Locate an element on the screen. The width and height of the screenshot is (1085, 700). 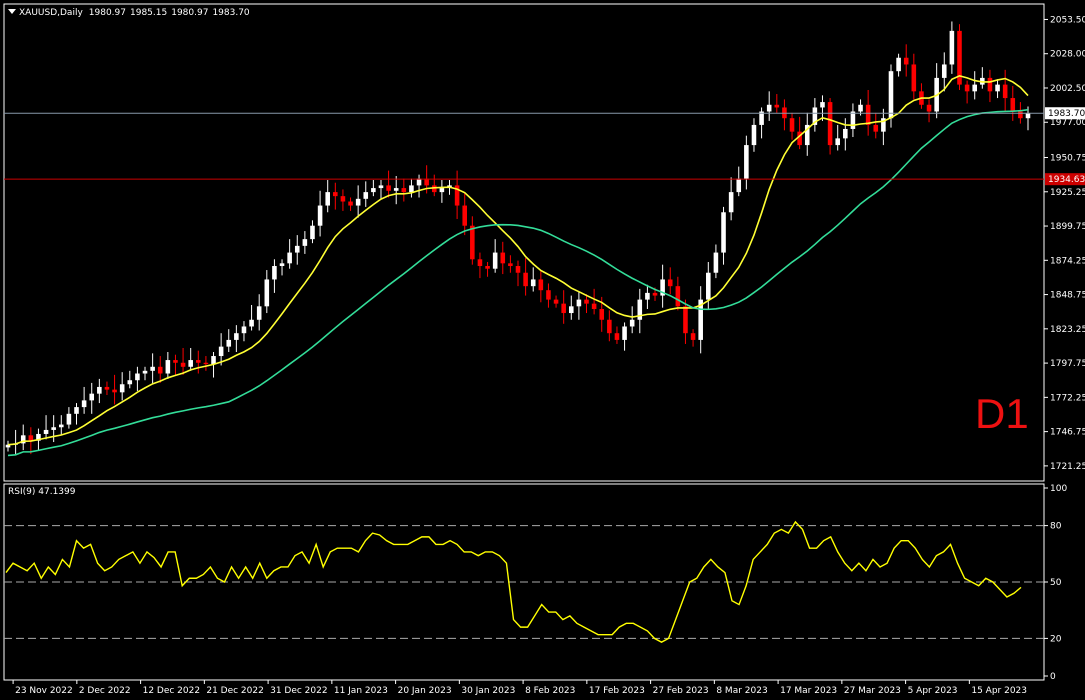
rsi-tick-label: 50 is located at coordinates (1056, 583).